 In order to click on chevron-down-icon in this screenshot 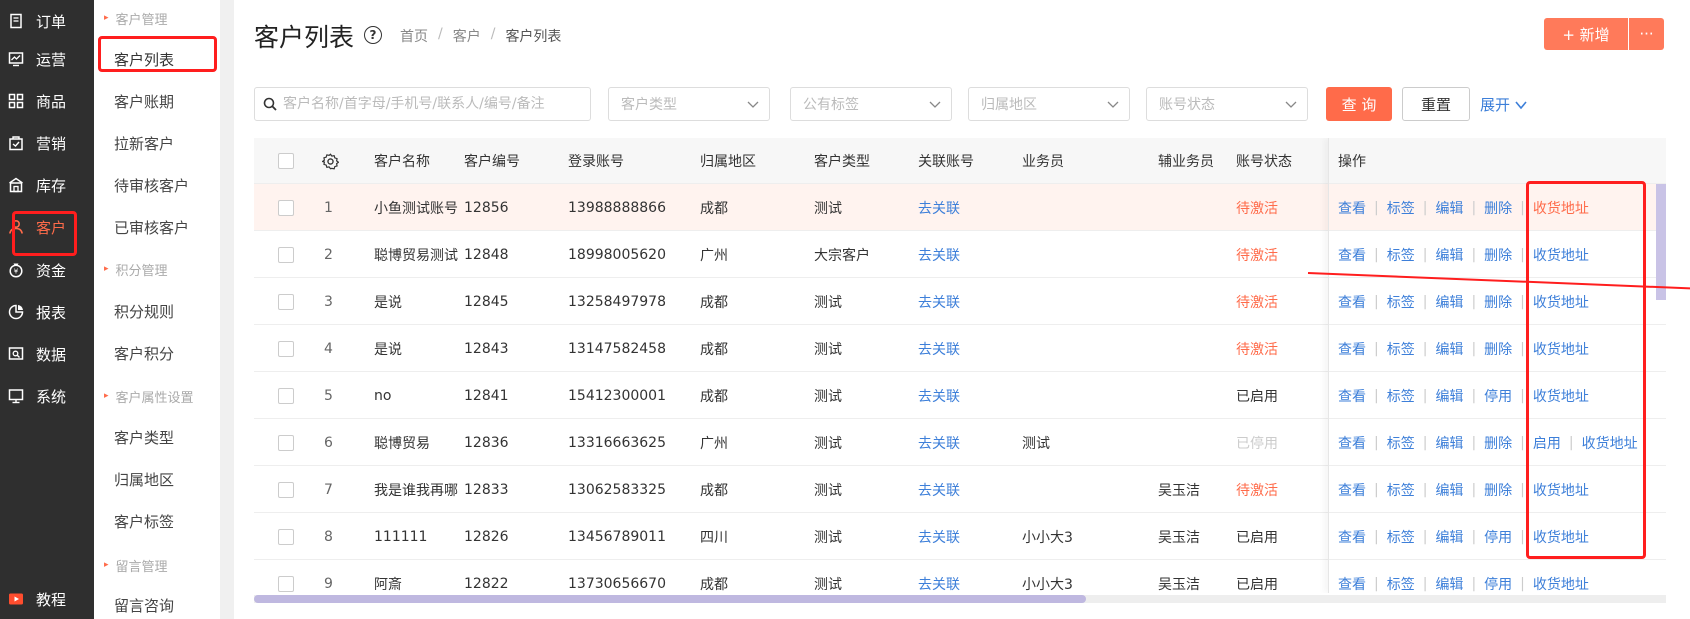, I will do `click(935, 104)`.